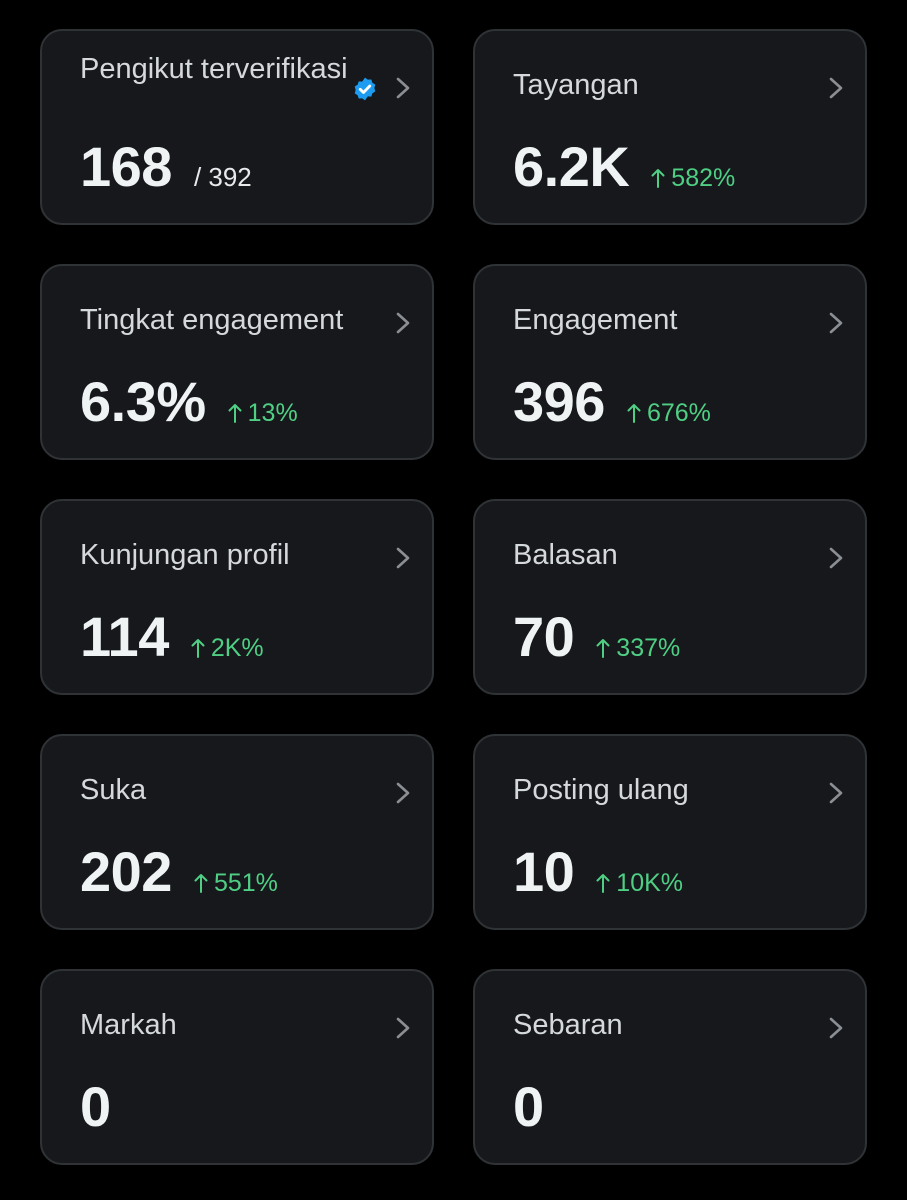 The height and width of the screenshot is (1200, 907). I want to click on metric-change-value: 2K%, so click(237, 648).